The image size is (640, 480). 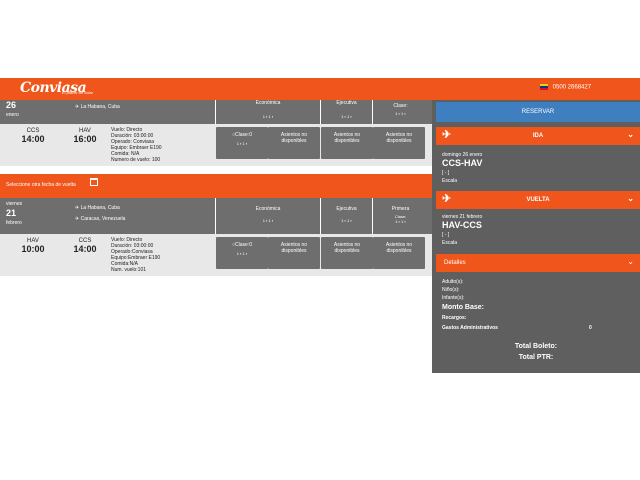 I want to click on ida-fare-2: Asientos no disponibles, so click(x=294, y=143).